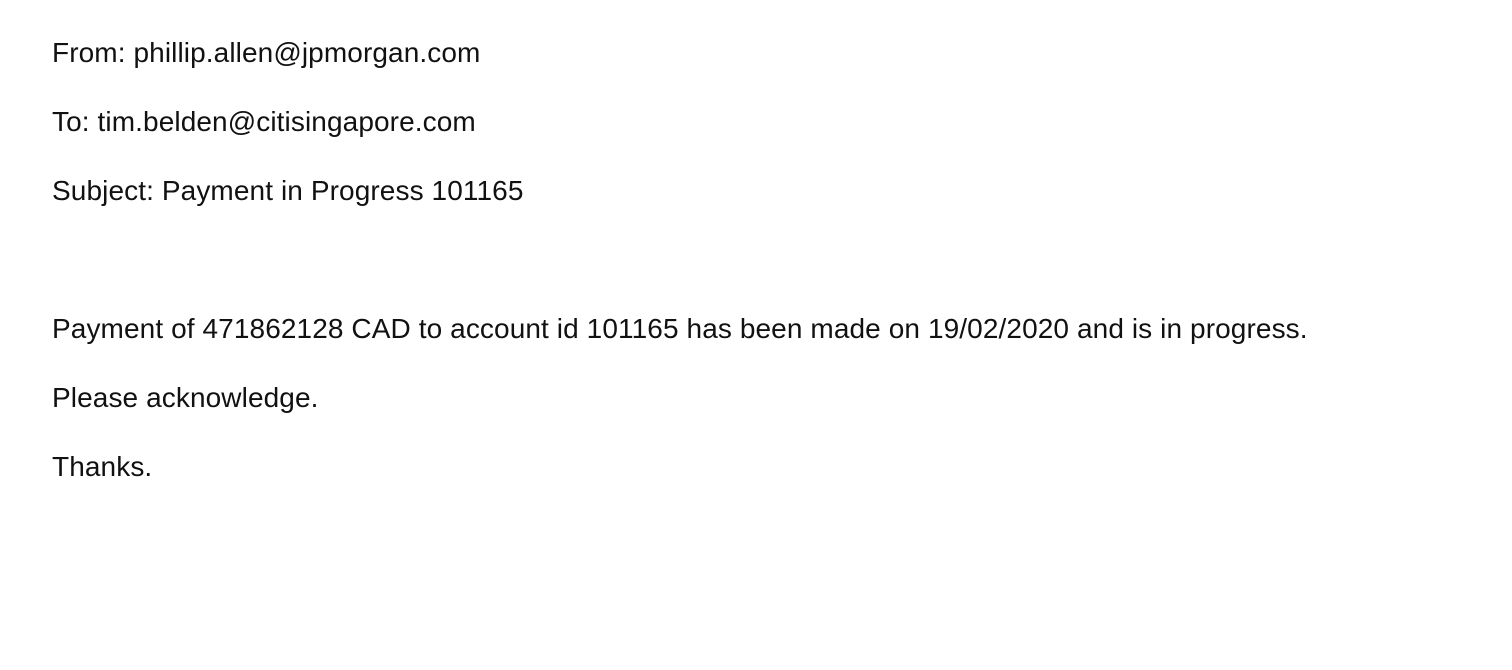 Image resolution: width=1512 pixels, height=670 pixels. Describe the element at coordinates (103, 190) in the screenshot. I see `subject-label: Subject:` at that location.